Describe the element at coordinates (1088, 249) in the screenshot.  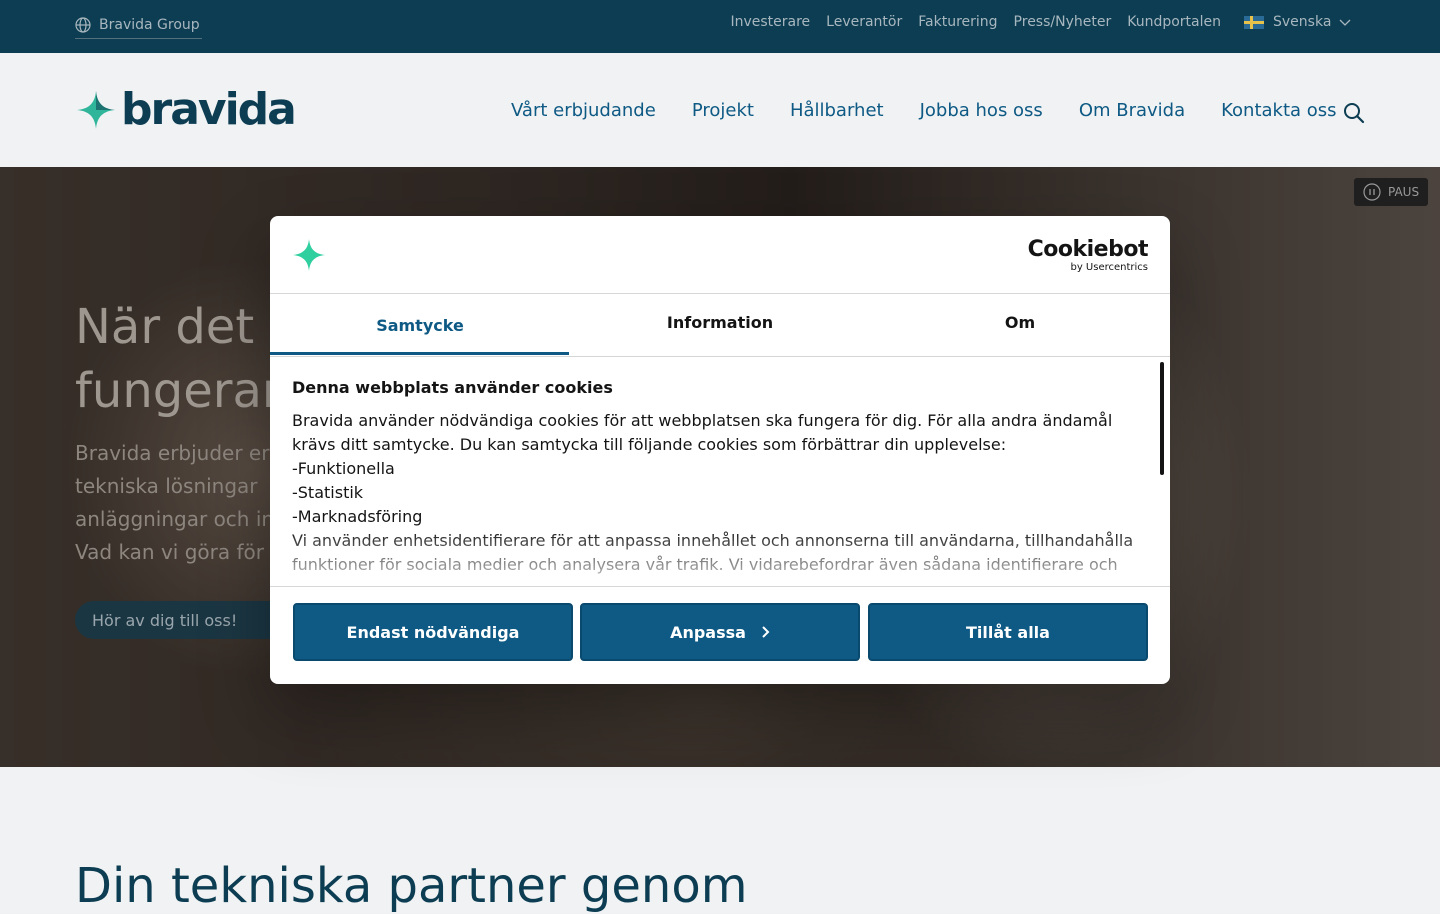
I see `cookiebot-brand: Cookiebot` at that location.